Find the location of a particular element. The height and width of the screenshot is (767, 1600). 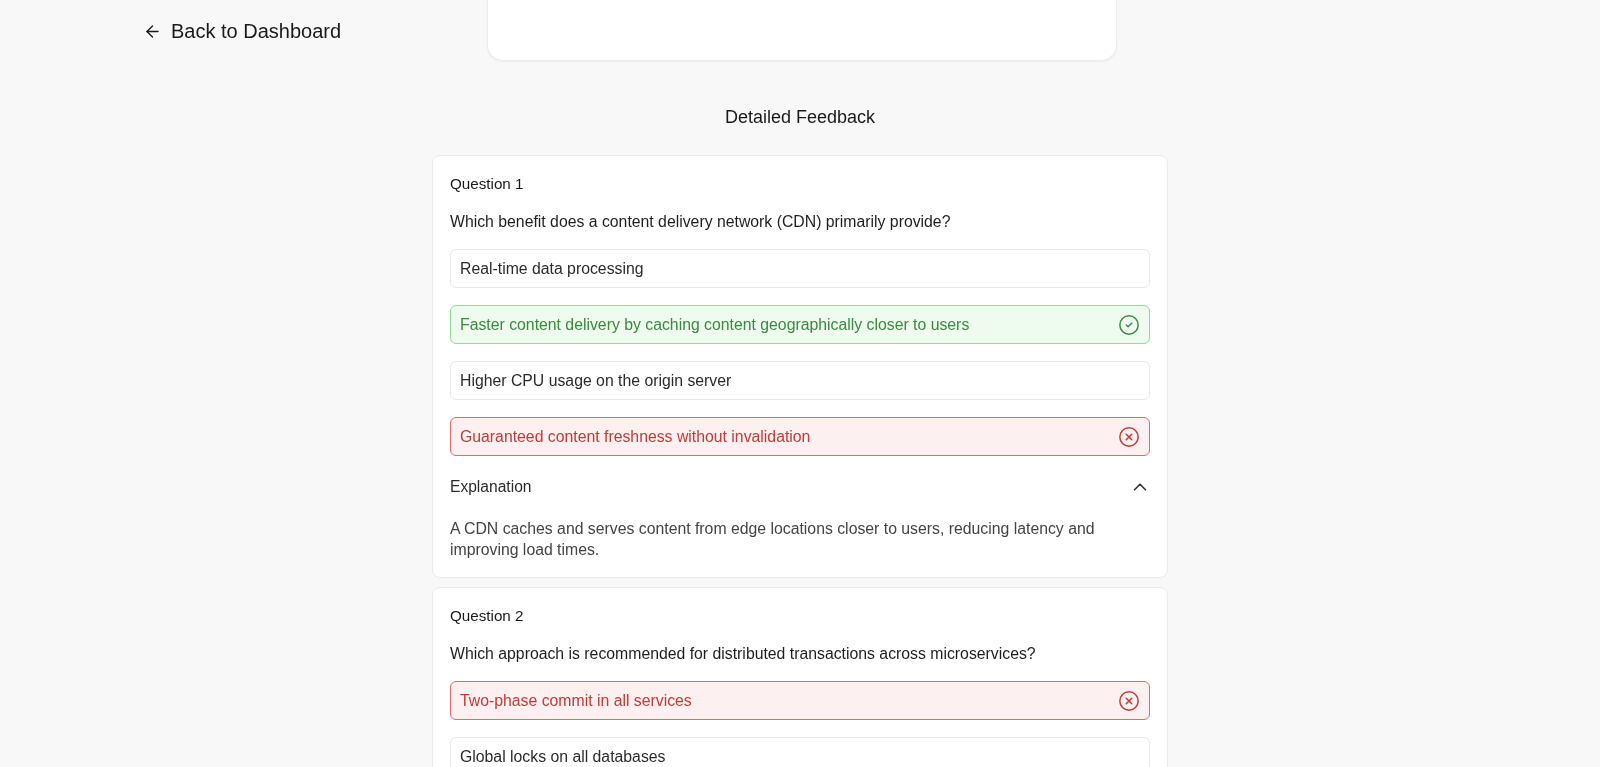

option-text: Two-phase commit in all services is located at coordinates (576, 700).